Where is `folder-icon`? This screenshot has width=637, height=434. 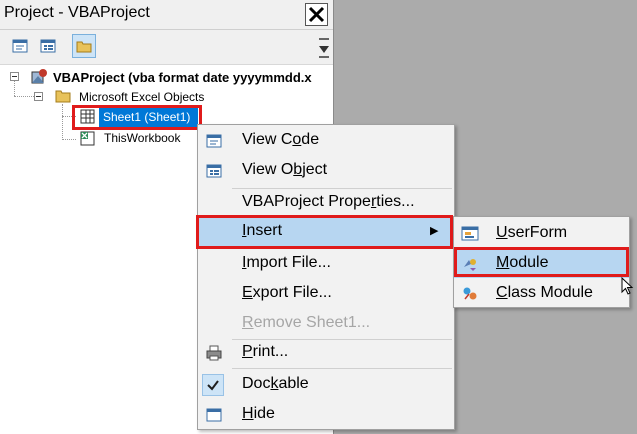
folder-icon is located at coordinates (84, 47).